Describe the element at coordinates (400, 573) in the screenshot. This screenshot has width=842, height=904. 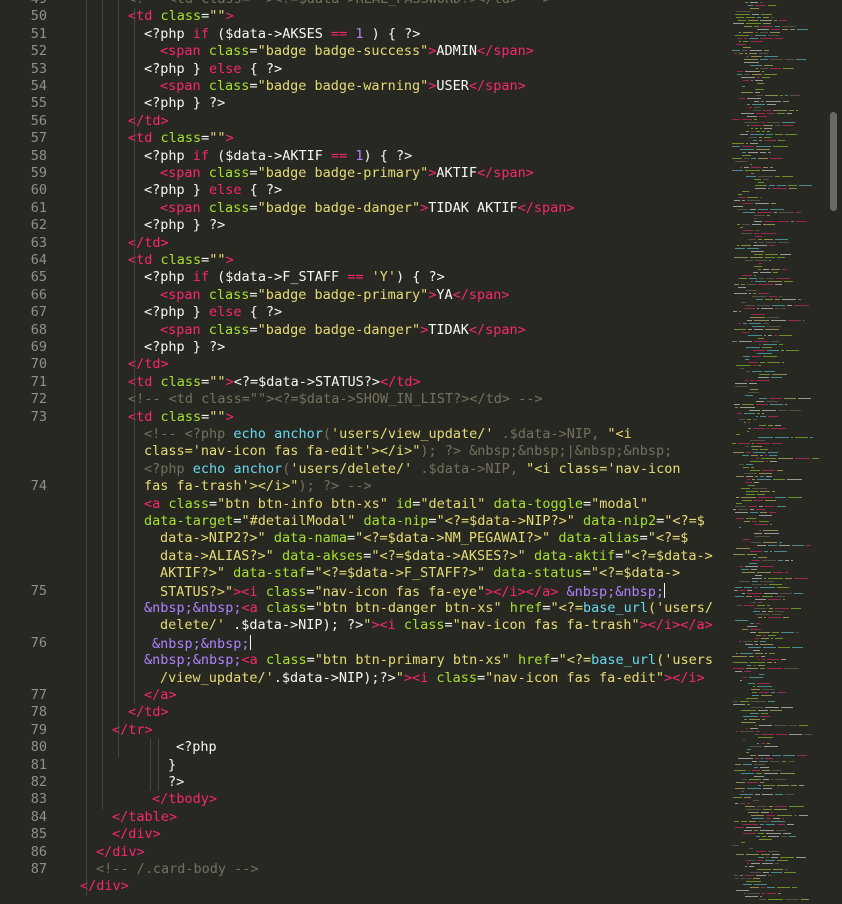
I see `code-token: "<?=$data->F_STAFF?>"` at that location.